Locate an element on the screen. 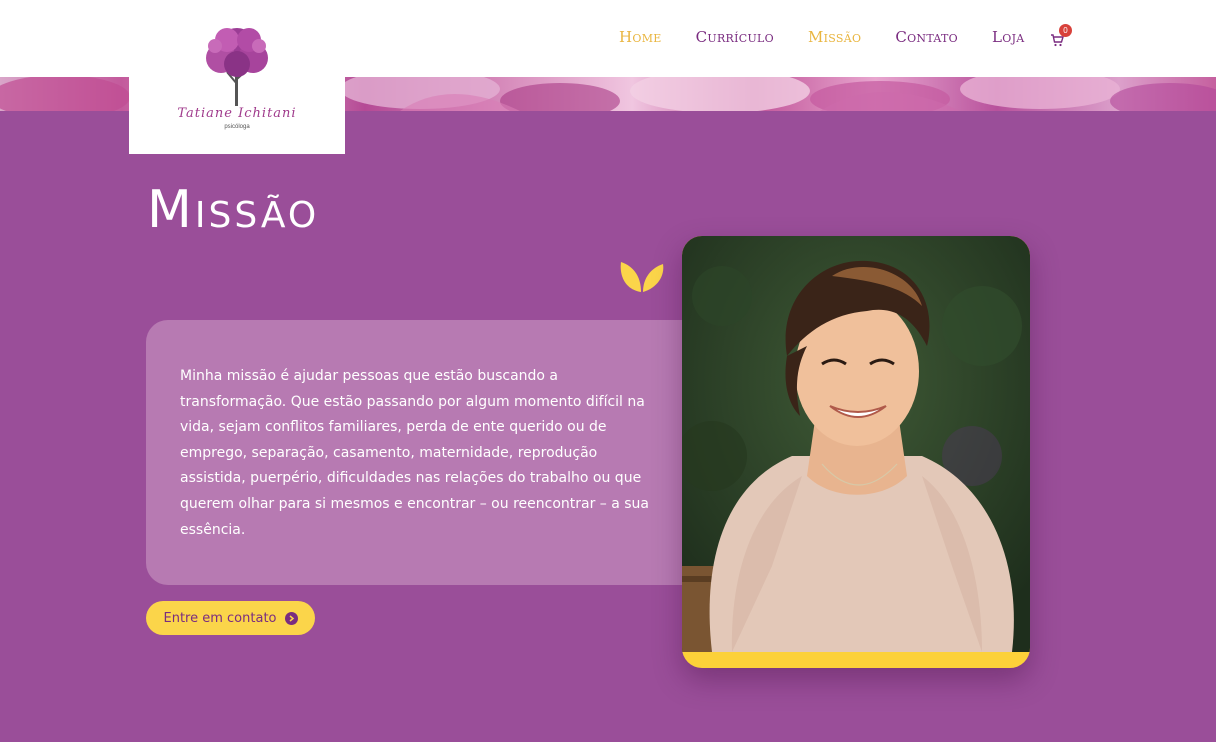 This screenshot has width=1216, height=742. leaf-icon is located at coordinates (642, 277).